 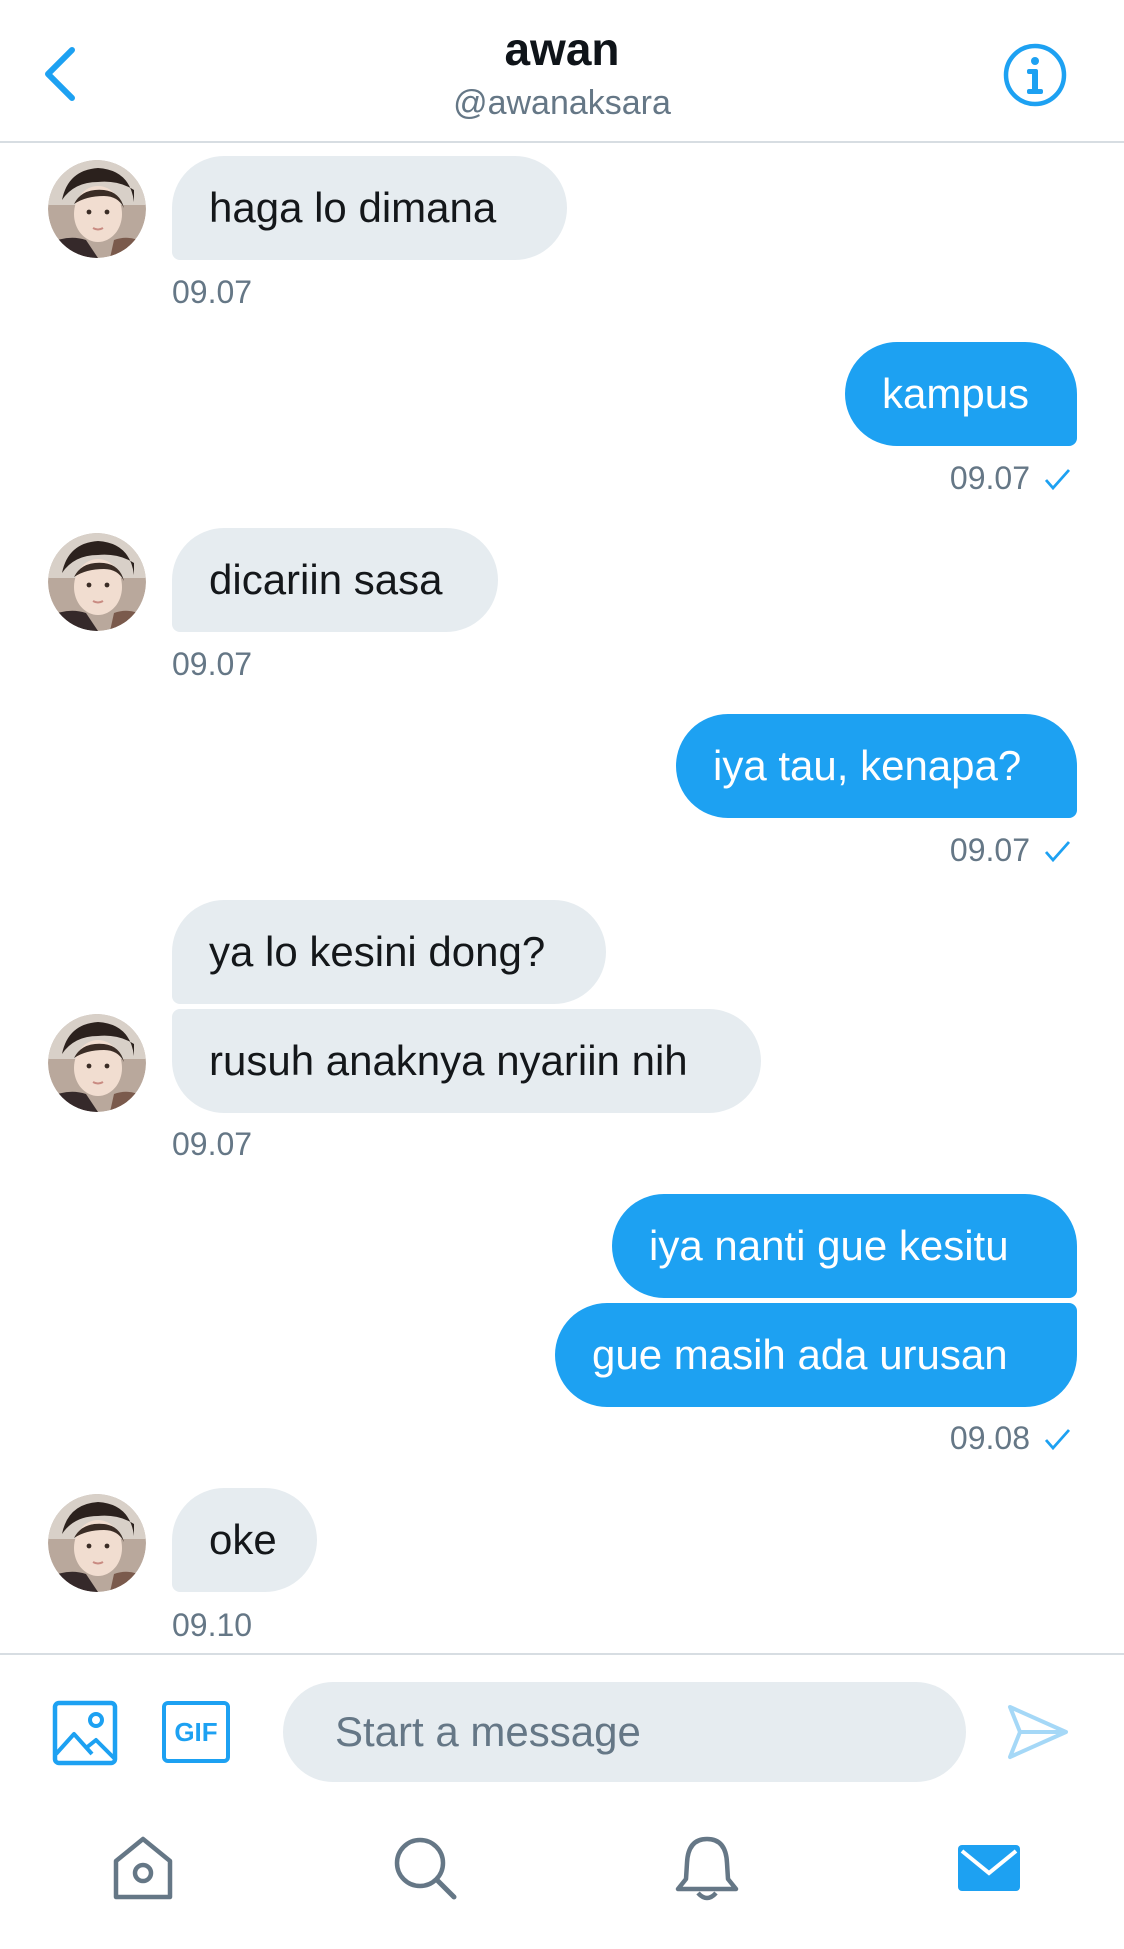 I want to click on incoming-message-bubble: haga lo dimana, so click(x=369, y=208).